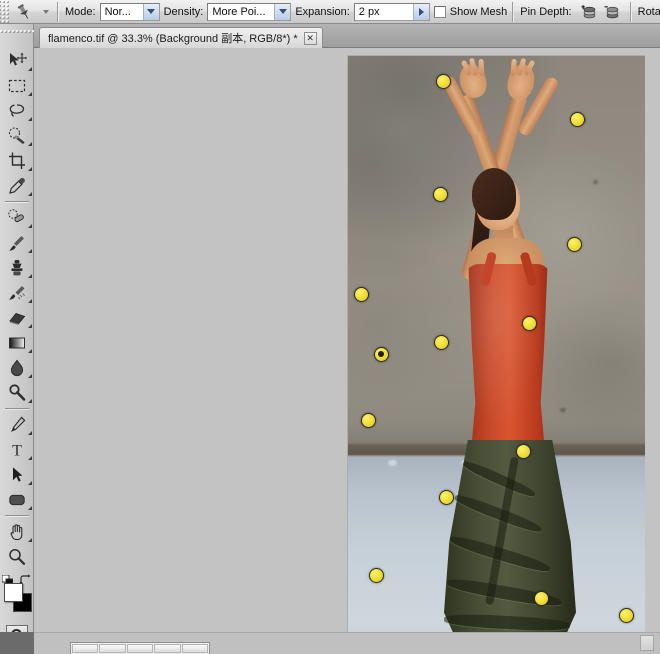  Describe the element at coordinates (17, 643) in the screenshot. I see `toolbox-footer` at that location.